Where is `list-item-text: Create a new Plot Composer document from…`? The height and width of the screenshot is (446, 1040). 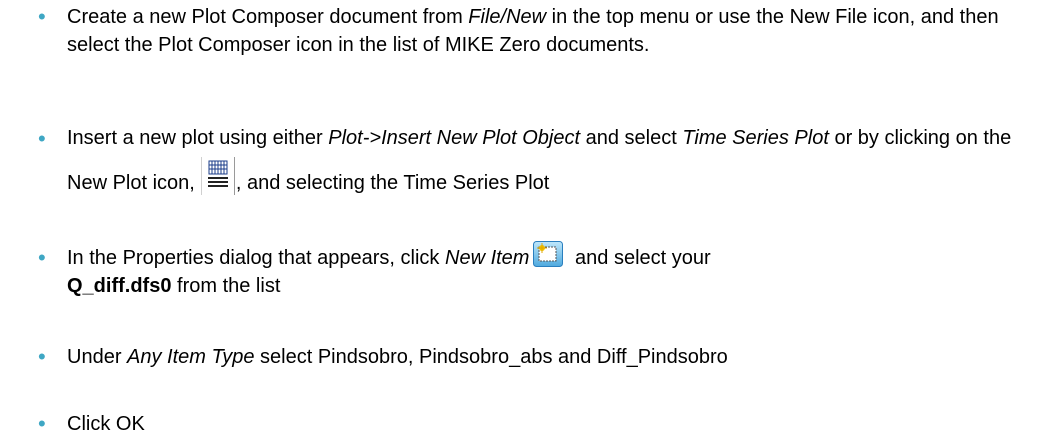
list-item-text: Create a new Plot Composer document from… is located at coordinates (533, 31).